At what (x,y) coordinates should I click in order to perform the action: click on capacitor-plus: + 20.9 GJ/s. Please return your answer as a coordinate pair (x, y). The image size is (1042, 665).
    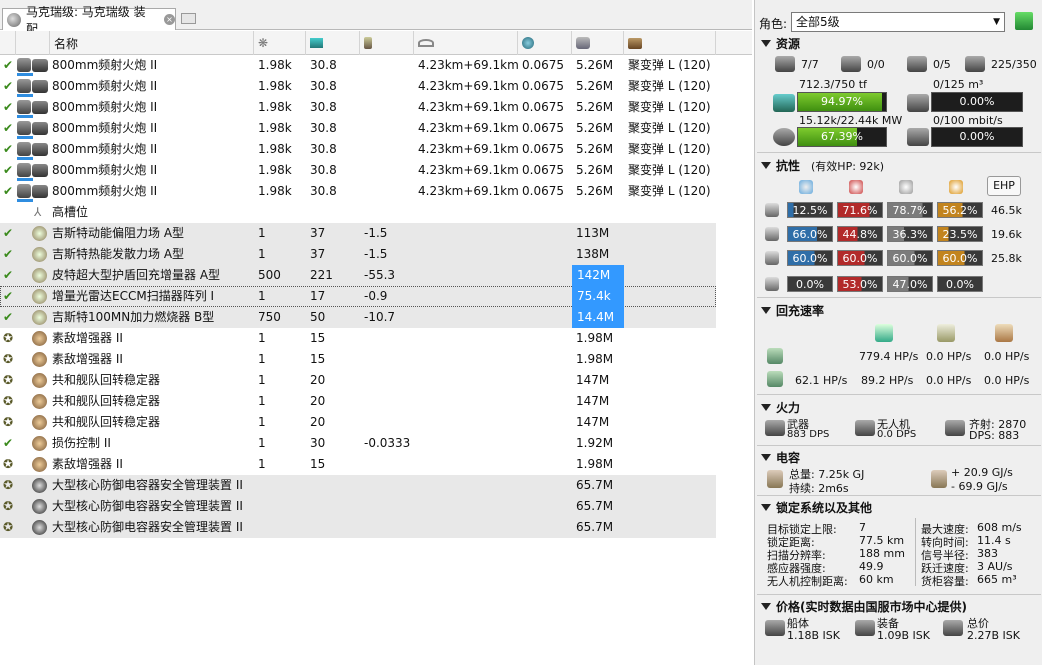
    Looking at the image, I should click on (982, 472).